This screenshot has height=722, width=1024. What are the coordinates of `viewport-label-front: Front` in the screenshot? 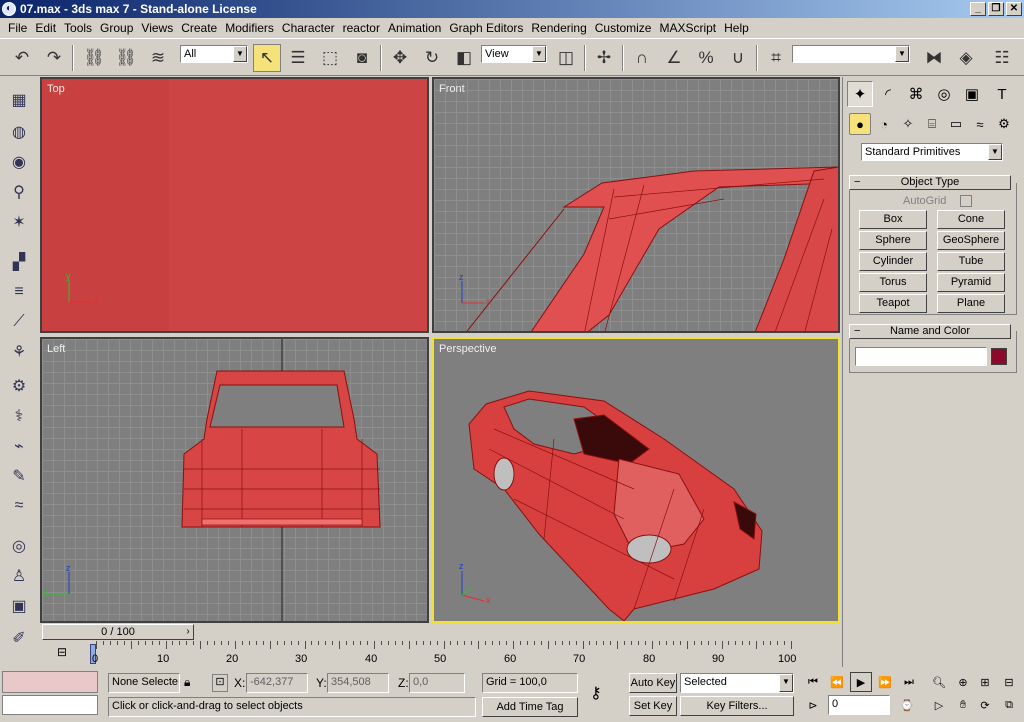 It's located at (452, 89).